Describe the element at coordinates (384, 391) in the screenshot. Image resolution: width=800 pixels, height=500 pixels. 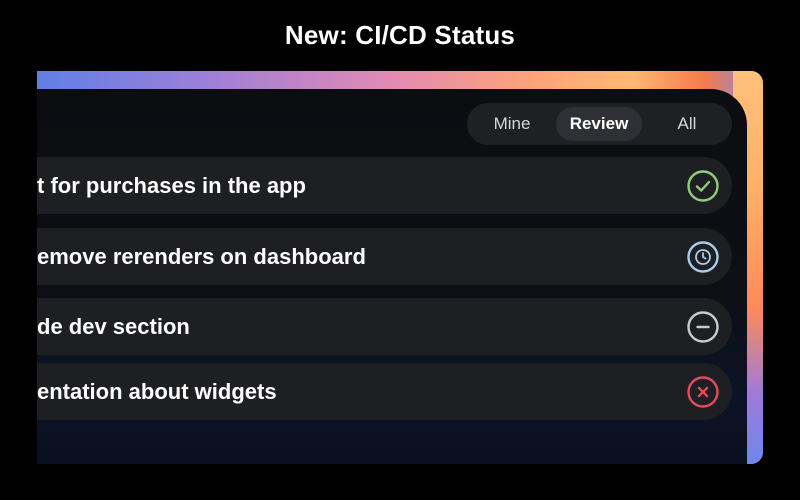
I see `list-item: entation about widgets` at that location.